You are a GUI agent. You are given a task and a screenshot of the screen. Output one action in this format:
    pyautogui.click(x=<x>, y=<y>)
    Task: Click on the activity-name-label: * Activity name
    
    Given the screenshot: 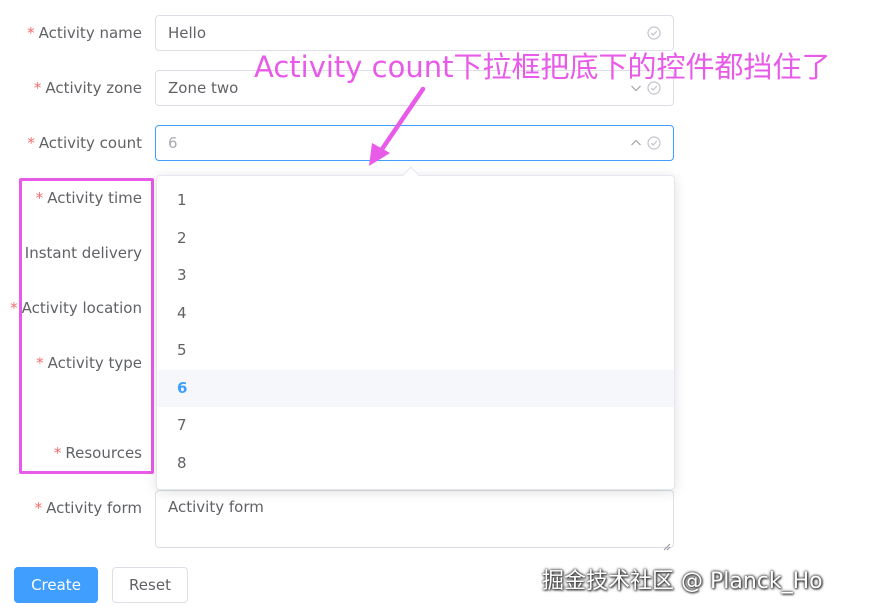 What is the action you would take?
    pyautogui.click(x=84, y=33)
    